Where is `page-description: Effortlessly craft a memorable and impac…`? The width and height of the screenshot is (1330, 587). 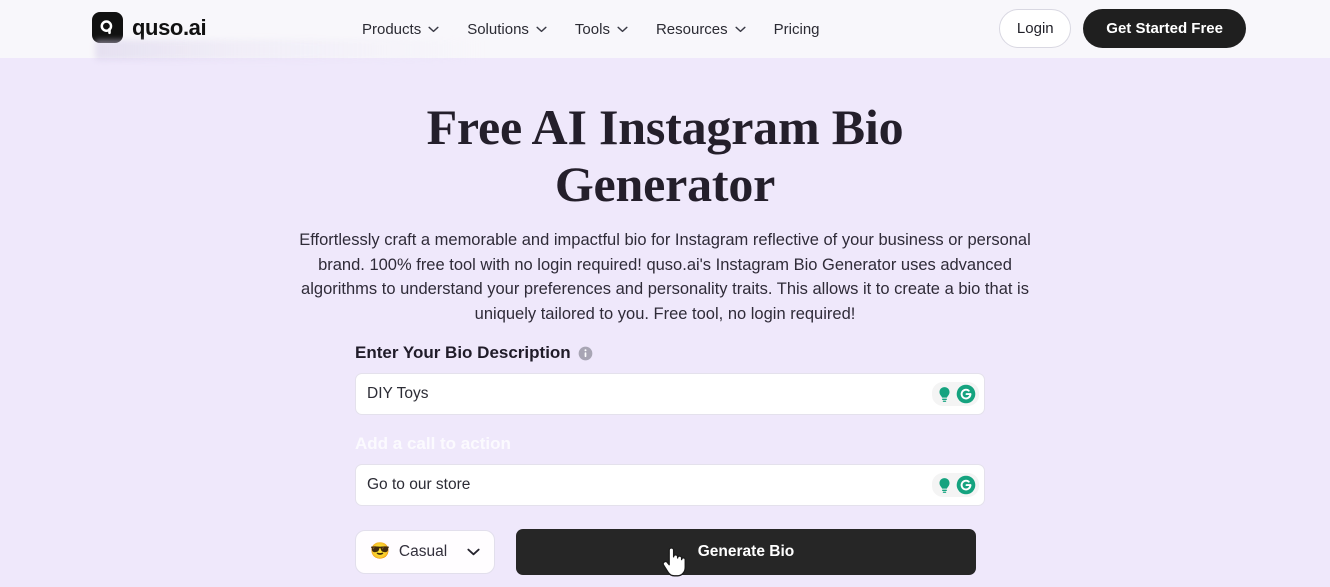
page-description: Effortlessly craft a memorable and impac… is located at coordinates (665, 277).